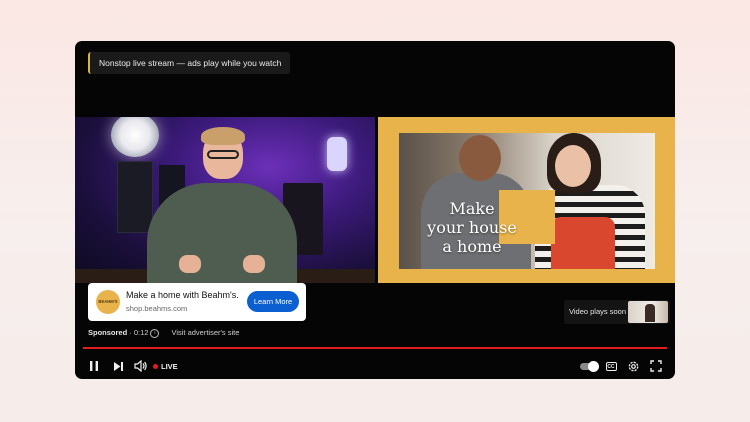 The image size is (750, 422). Describe the element at coordinates (223, 154) in the screenshot. I see `presenter-glasses` at that location.